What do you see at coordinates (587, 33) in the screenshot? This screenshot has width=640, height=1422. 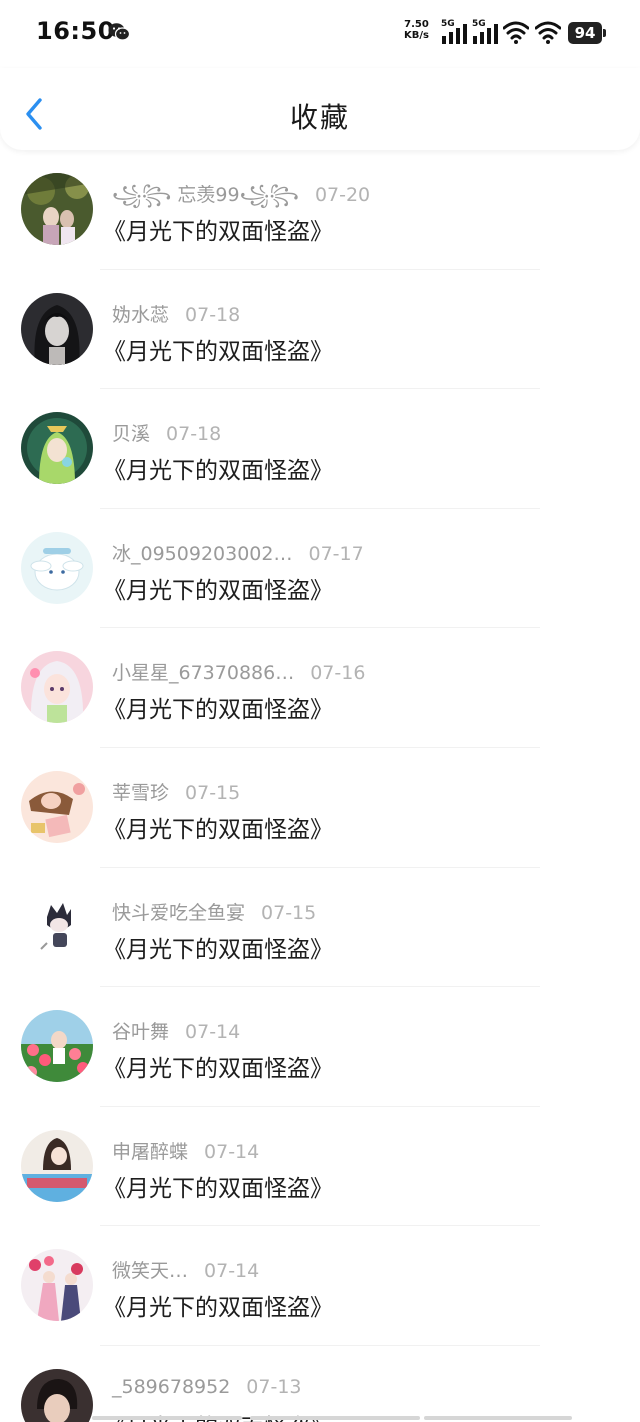 I see `battery-indicator: 94` at bounding box center [587, 33].